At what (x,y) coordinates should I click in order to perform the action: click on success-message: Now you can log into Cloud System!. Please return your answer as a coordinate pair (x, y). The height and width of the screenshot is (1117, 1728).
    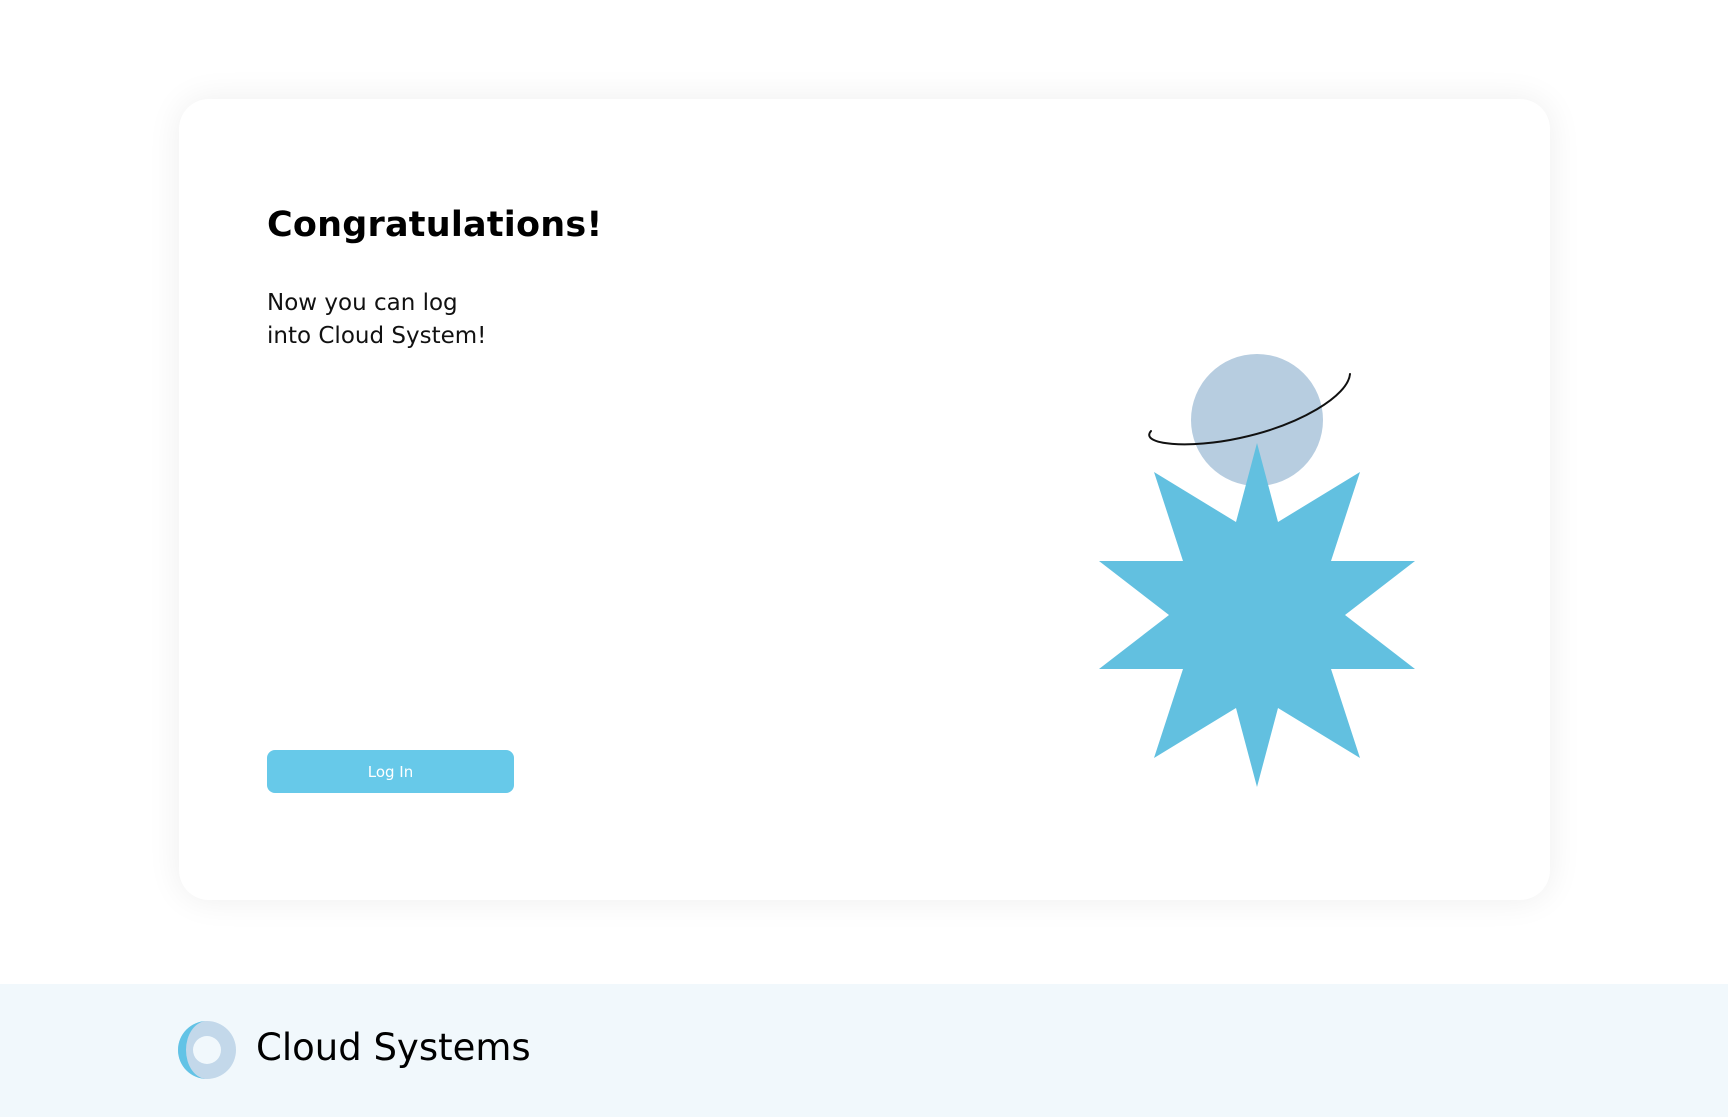
    Looking at the image, I should click on (397, 320).